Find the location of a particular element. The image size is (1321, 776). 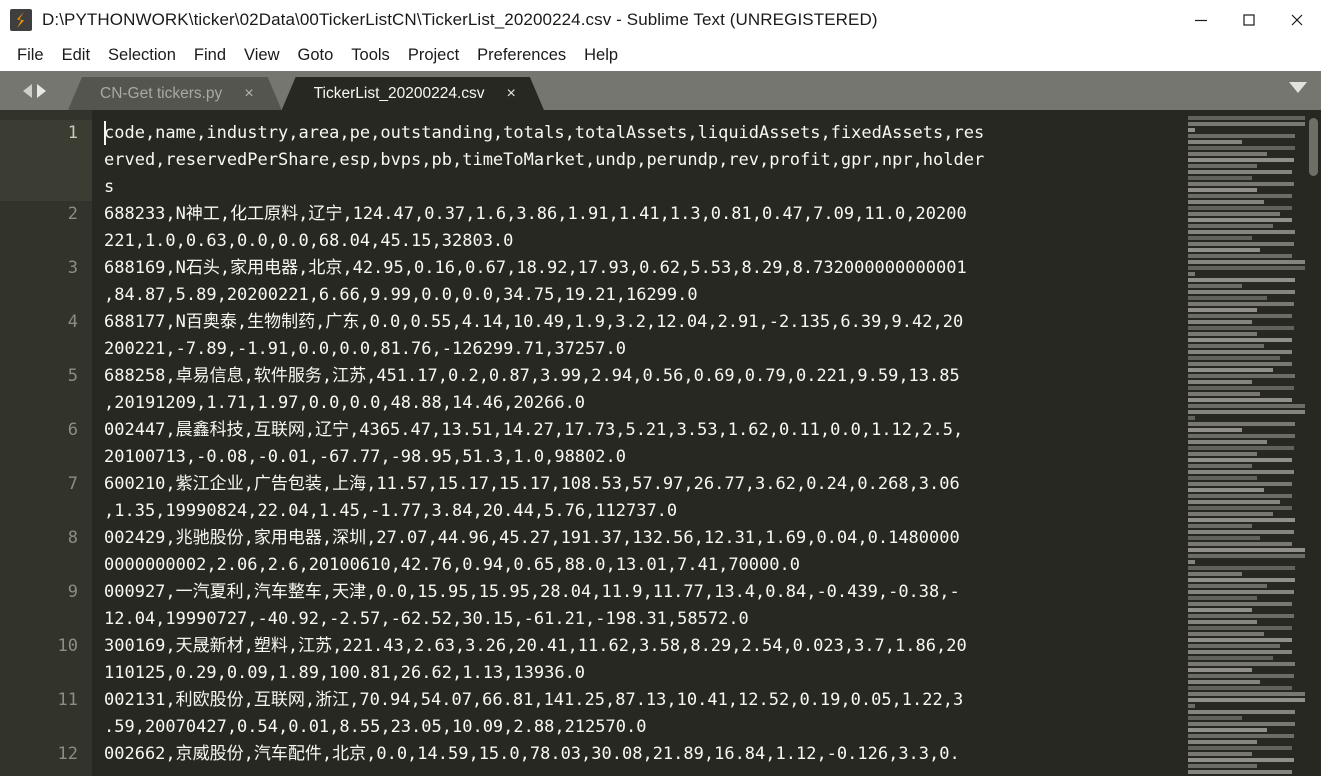

tab-tickerlist-20200224-csv: TickerList_20200224.csv × is located at coordinates (413, 93).